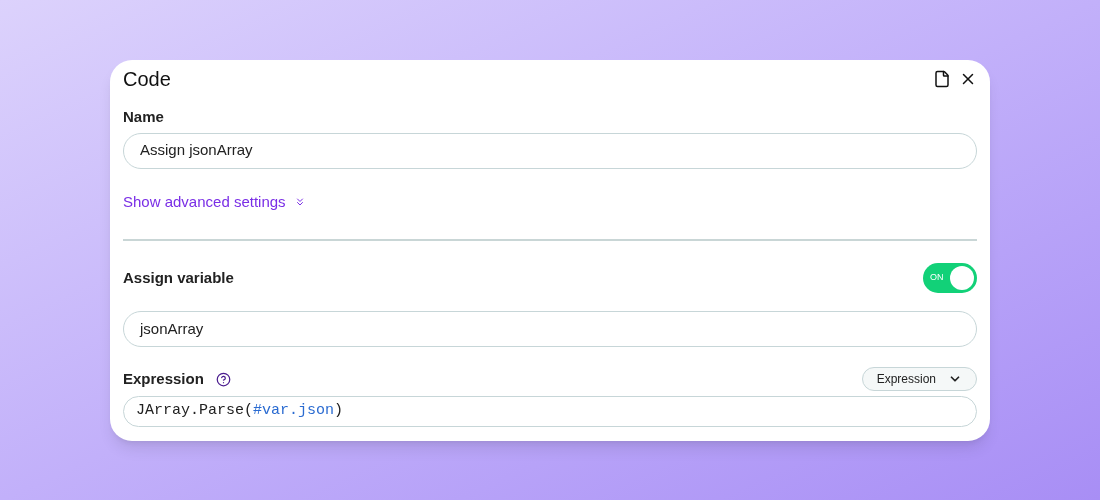  I want to click on field-label: Assign variable, so click(178, 277).